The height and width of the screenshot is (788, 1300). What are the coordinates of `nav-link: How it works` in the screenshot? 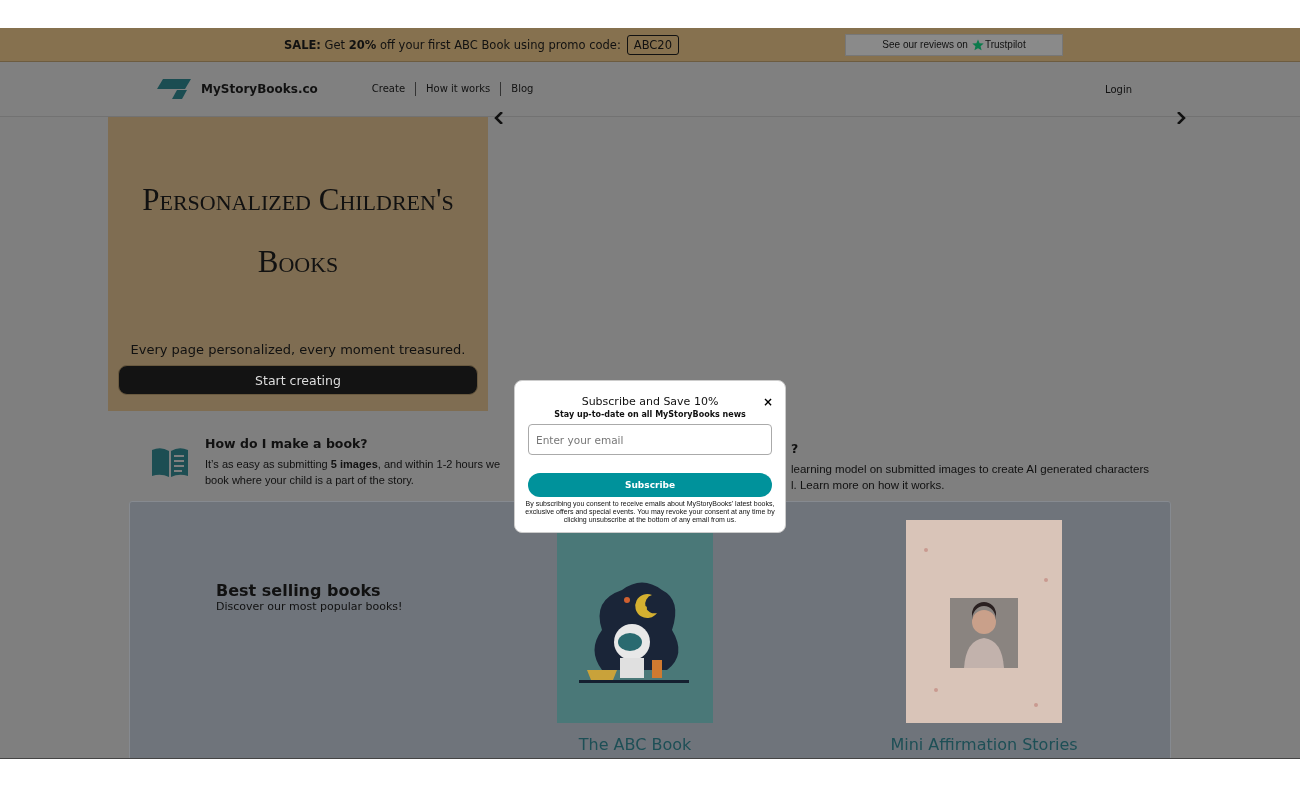 It's located at (458, 89).